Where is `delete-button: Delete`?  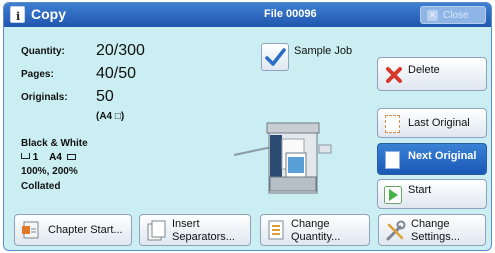 delete-button: Delete is located at coordinates (432, 74).